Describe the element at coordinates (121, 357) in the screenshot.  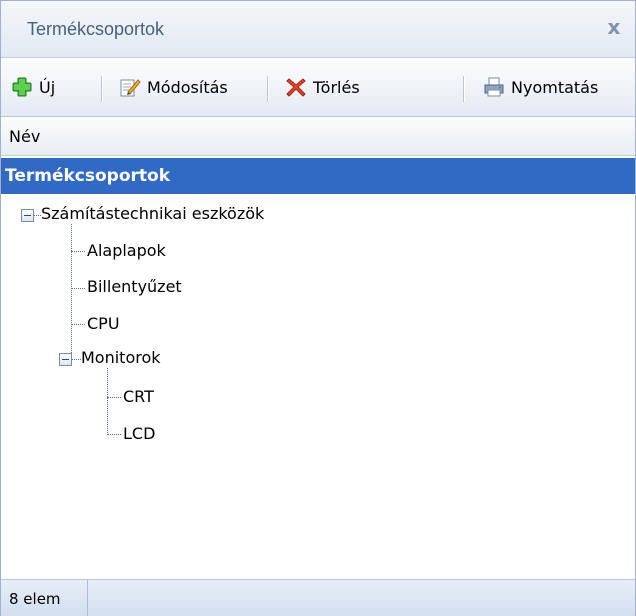
I see `tree-item: Monitorok` at that location.